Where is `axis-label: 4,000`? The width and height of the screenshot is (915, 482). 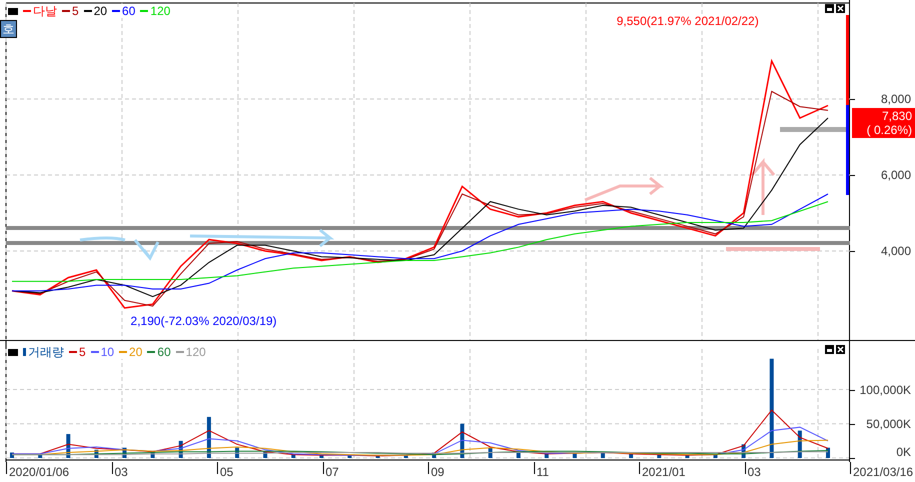
axis-label: 4,000 is located at coordinates (895, 251).